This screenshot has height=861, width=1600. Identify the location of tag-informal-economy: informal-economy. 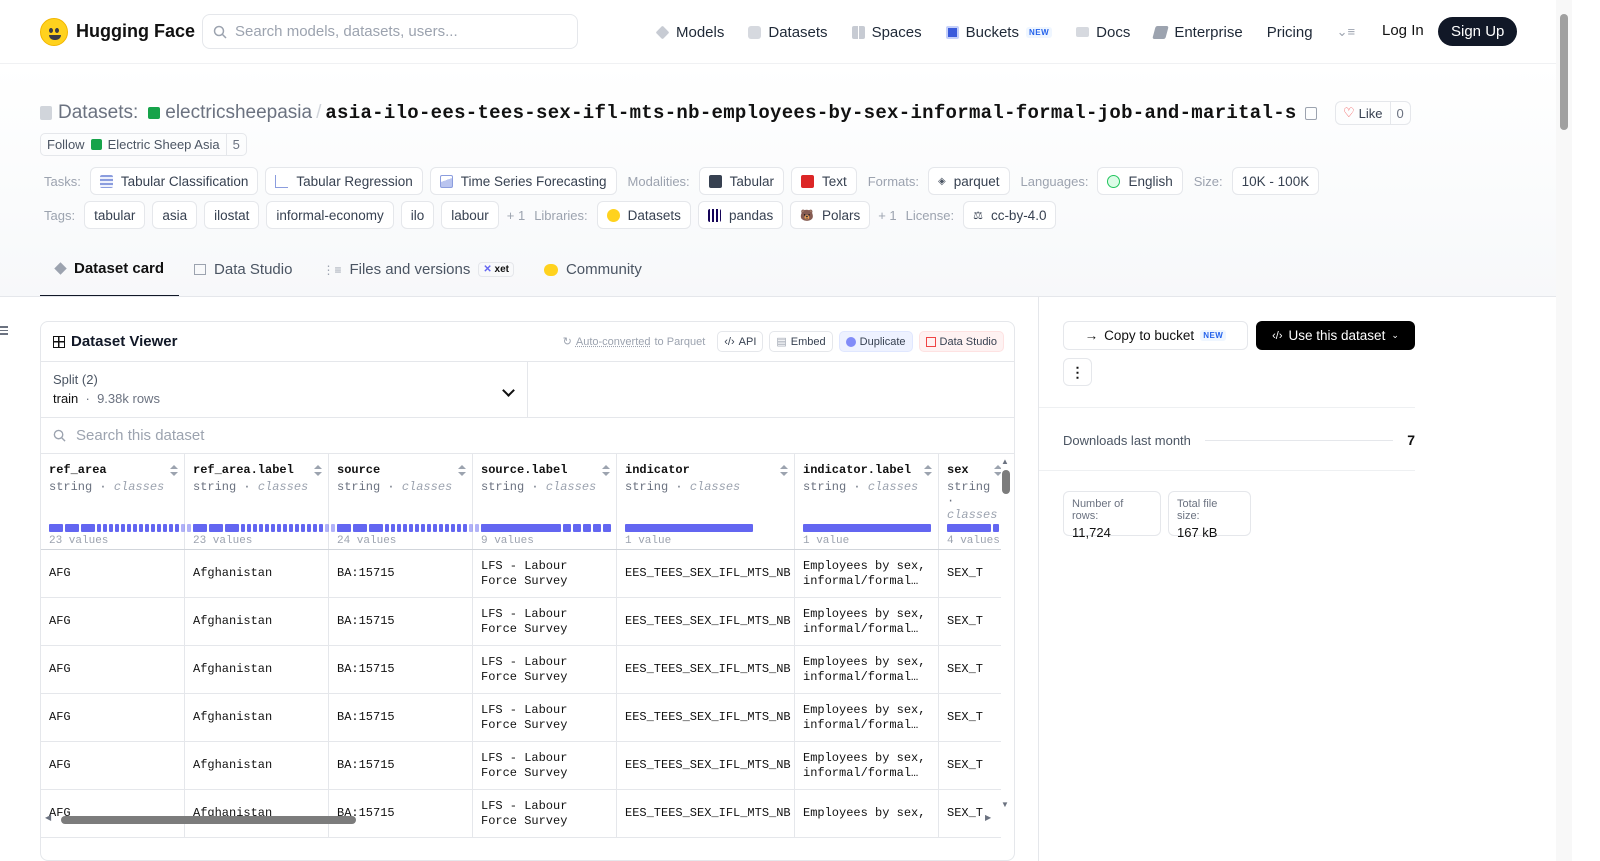
(330, 215).